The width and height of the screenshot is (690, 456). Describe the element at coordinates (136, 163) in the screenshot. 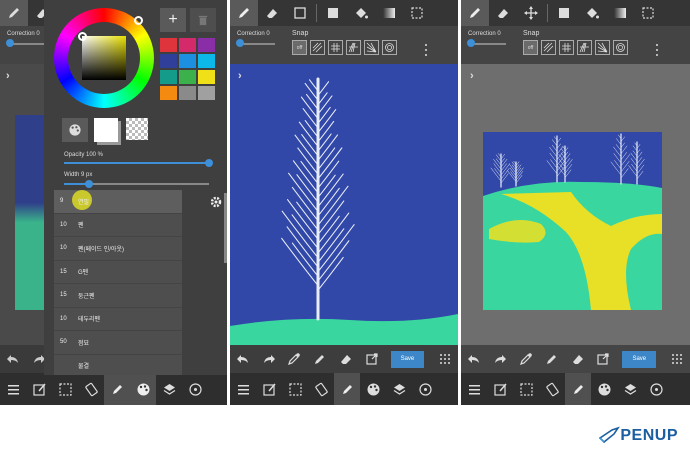

I see `opacity-slider` at that location.